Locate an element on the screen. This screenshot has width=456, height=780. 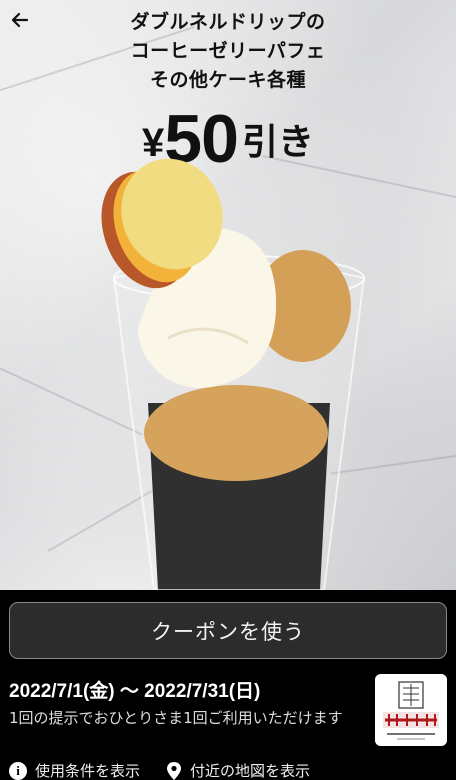
promo-title: ダブルネルドリップの コーヒーゼリーパフェ その他ケーキ各種 is located at coordinates (228, 51).